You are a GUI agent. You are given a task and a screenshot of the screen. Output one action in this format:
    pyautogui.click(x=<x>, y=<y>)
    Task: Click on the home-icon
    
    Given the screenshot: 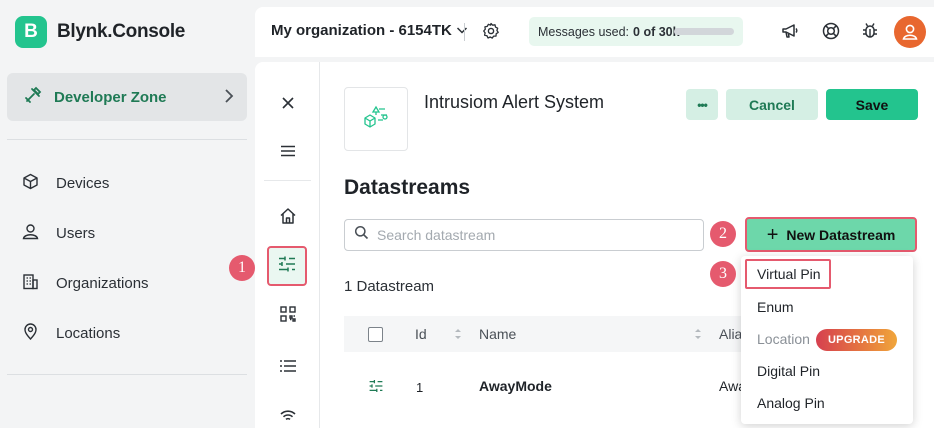 What is the action you would take?
    pyautogui.click(x=288, y=216)
    